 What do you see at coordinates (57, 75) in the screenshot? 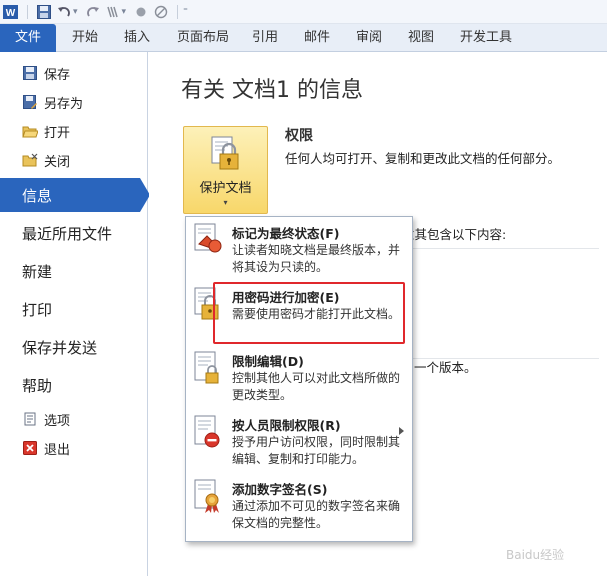
I see `nav-save-label: 保存` at bounding box center [57, 75].